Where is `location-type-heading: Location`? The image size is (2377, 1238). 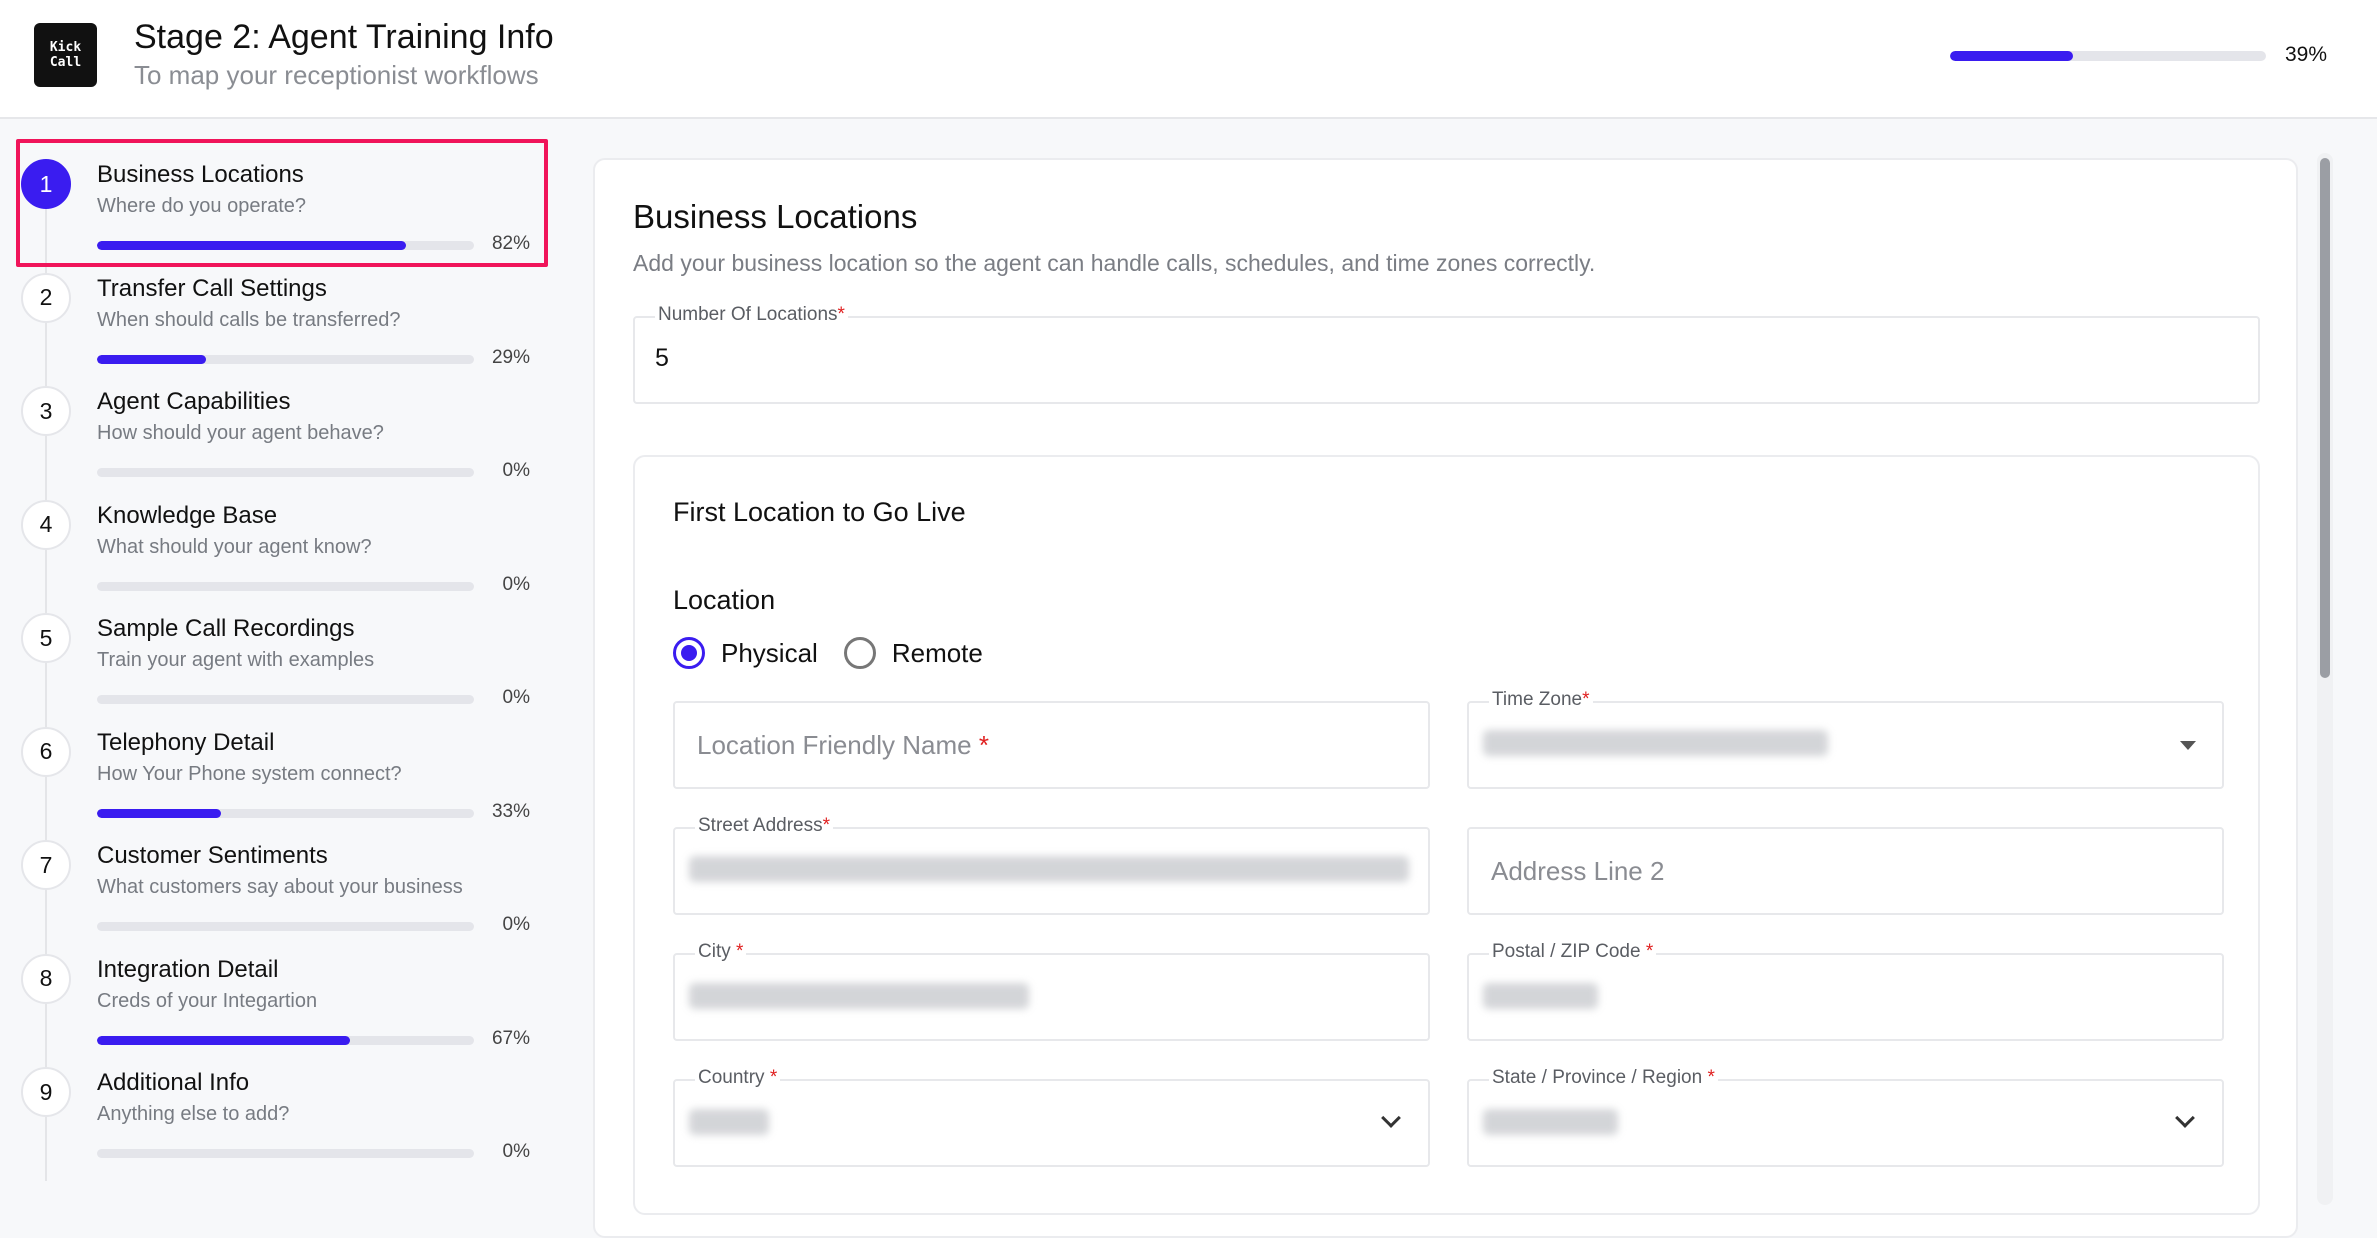
location-type-heading: Location is located at coordinates (724, 600).